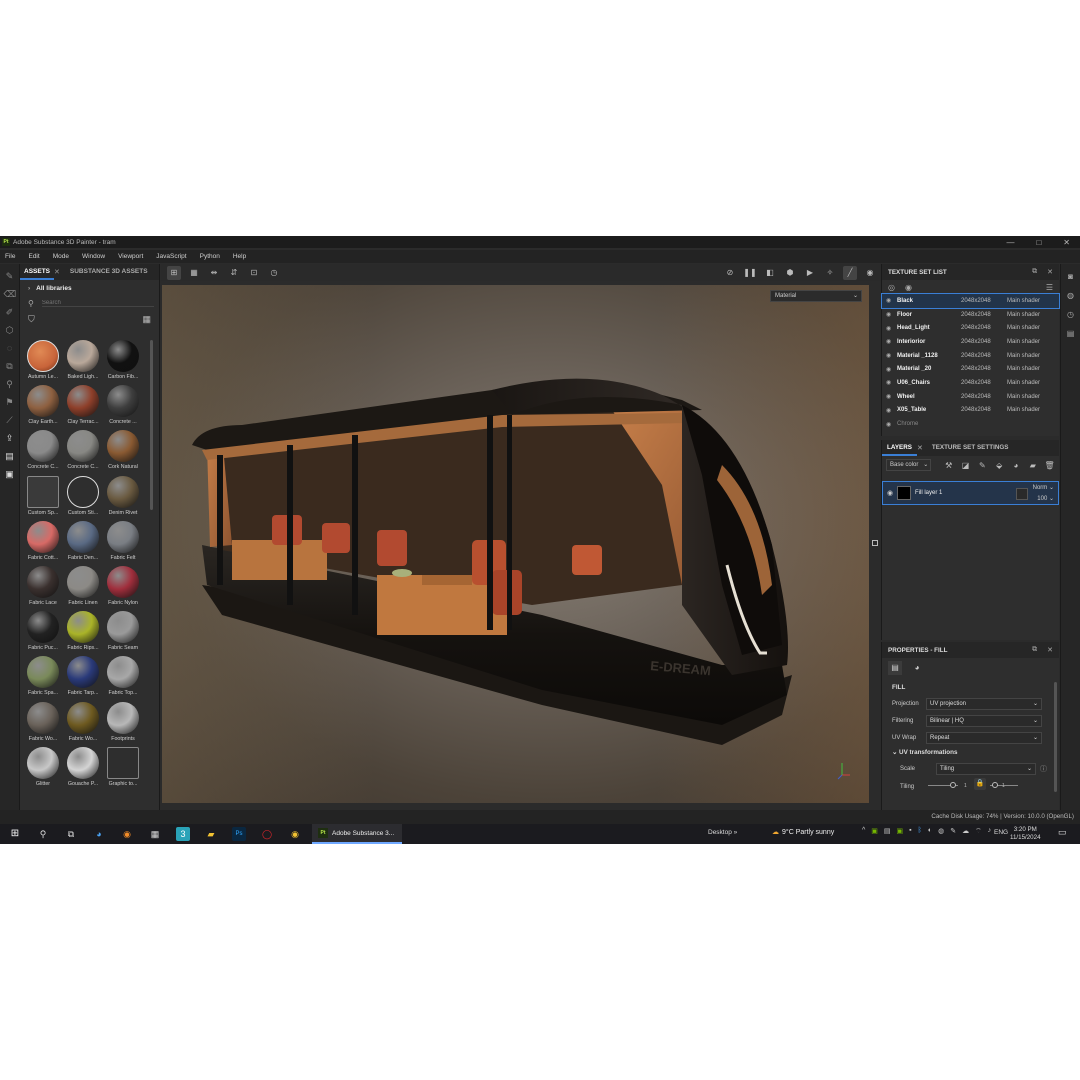 This screenshot has height=1080, width=1080. What do you see at coordinates (978, 831) in the screenshot?
I see `network-icon: ⌔` at bounding box center [978, 831].